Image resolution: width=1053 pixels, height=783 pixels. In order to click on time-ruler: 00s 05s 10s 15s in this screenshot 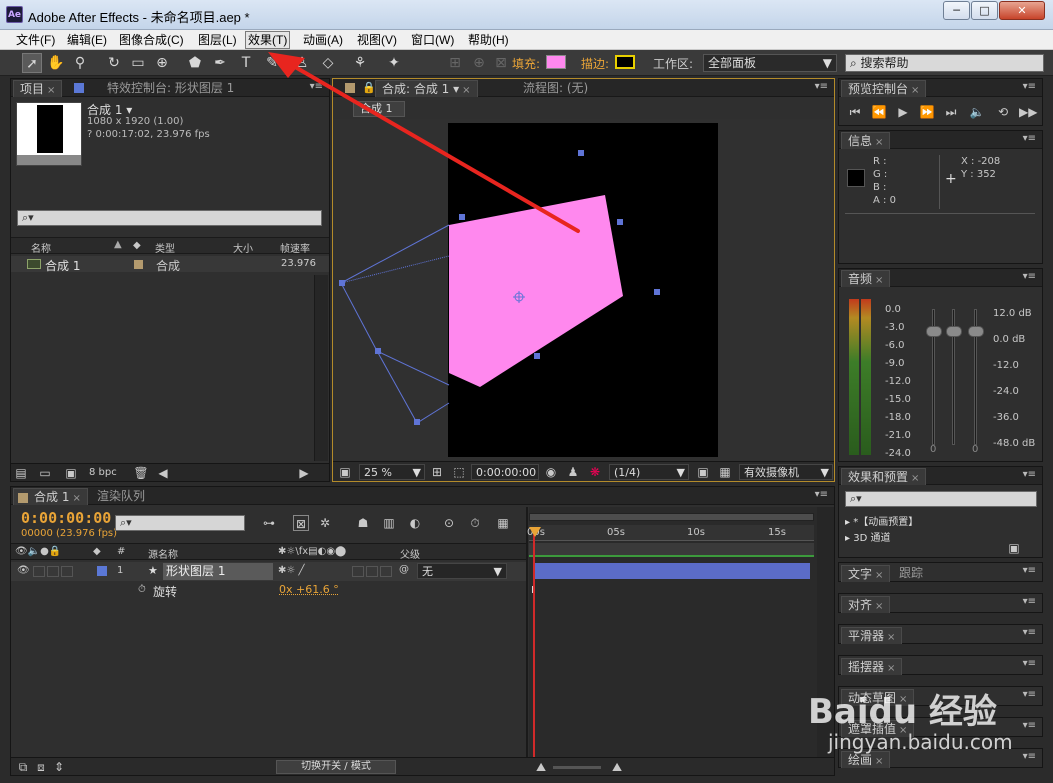, I will do `click(670, 533)`.